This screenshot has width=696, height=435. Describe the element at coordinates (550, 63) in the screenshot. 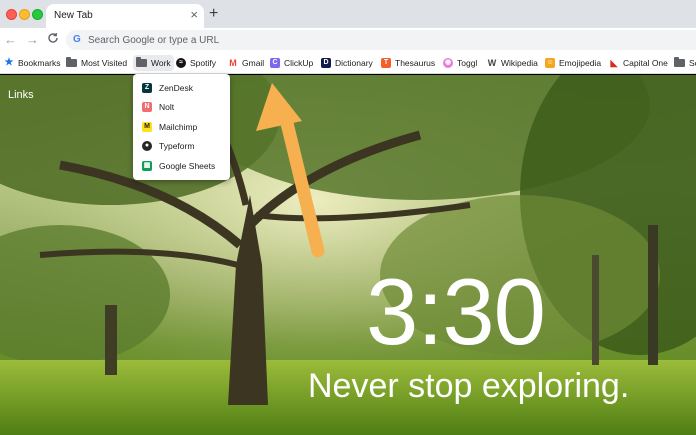

I see `emojipedia-icon: ☺` at that location.